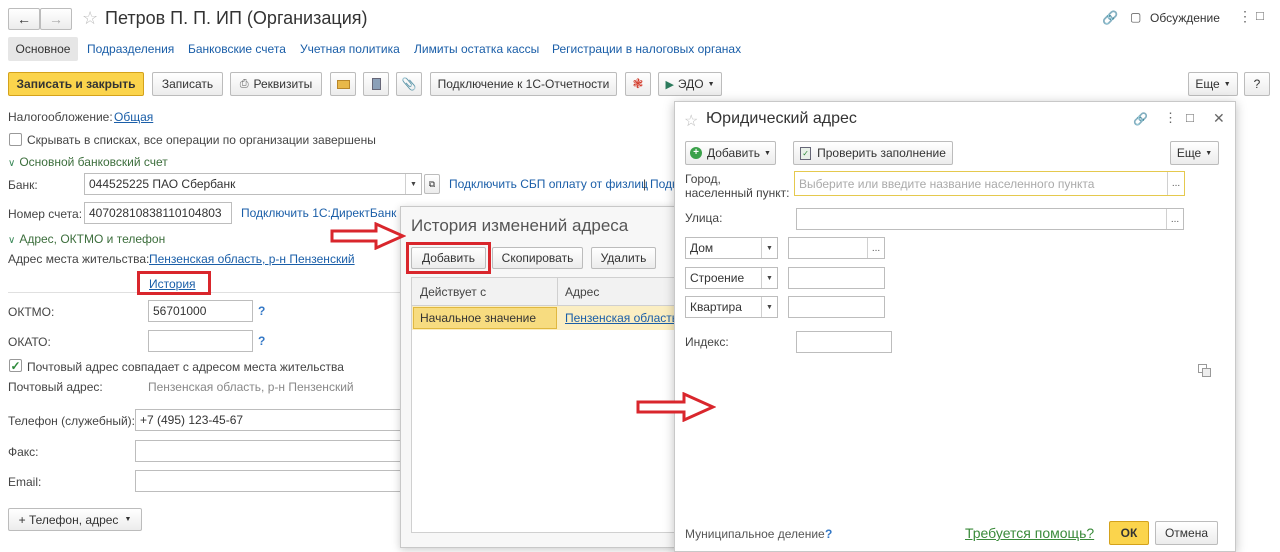 The width and height of the screenshot is (1280, 552). Describe the element at coordinates (828, 534) in the screenshot. I see `municipal-help-icon: ?` at that location.